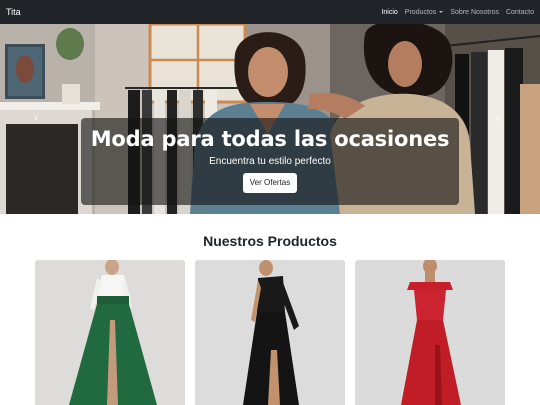 This screenshot has width=540, height=405. What do you see at coordinates (270, 241) in the screenshot?
I see `products-section-title: Nuestros Productos` at bounding box center [270, 241].